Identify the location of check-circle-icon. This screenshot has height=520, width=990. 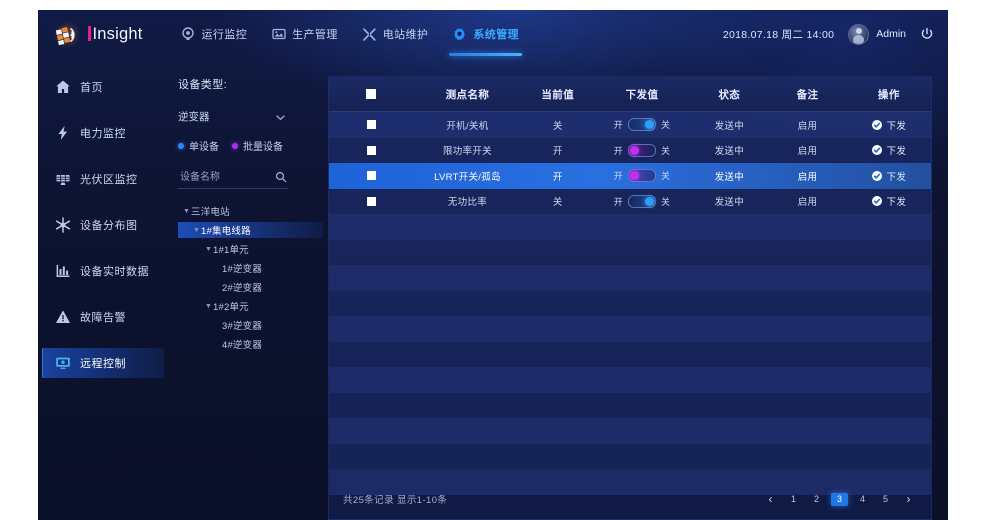
(876, 150).